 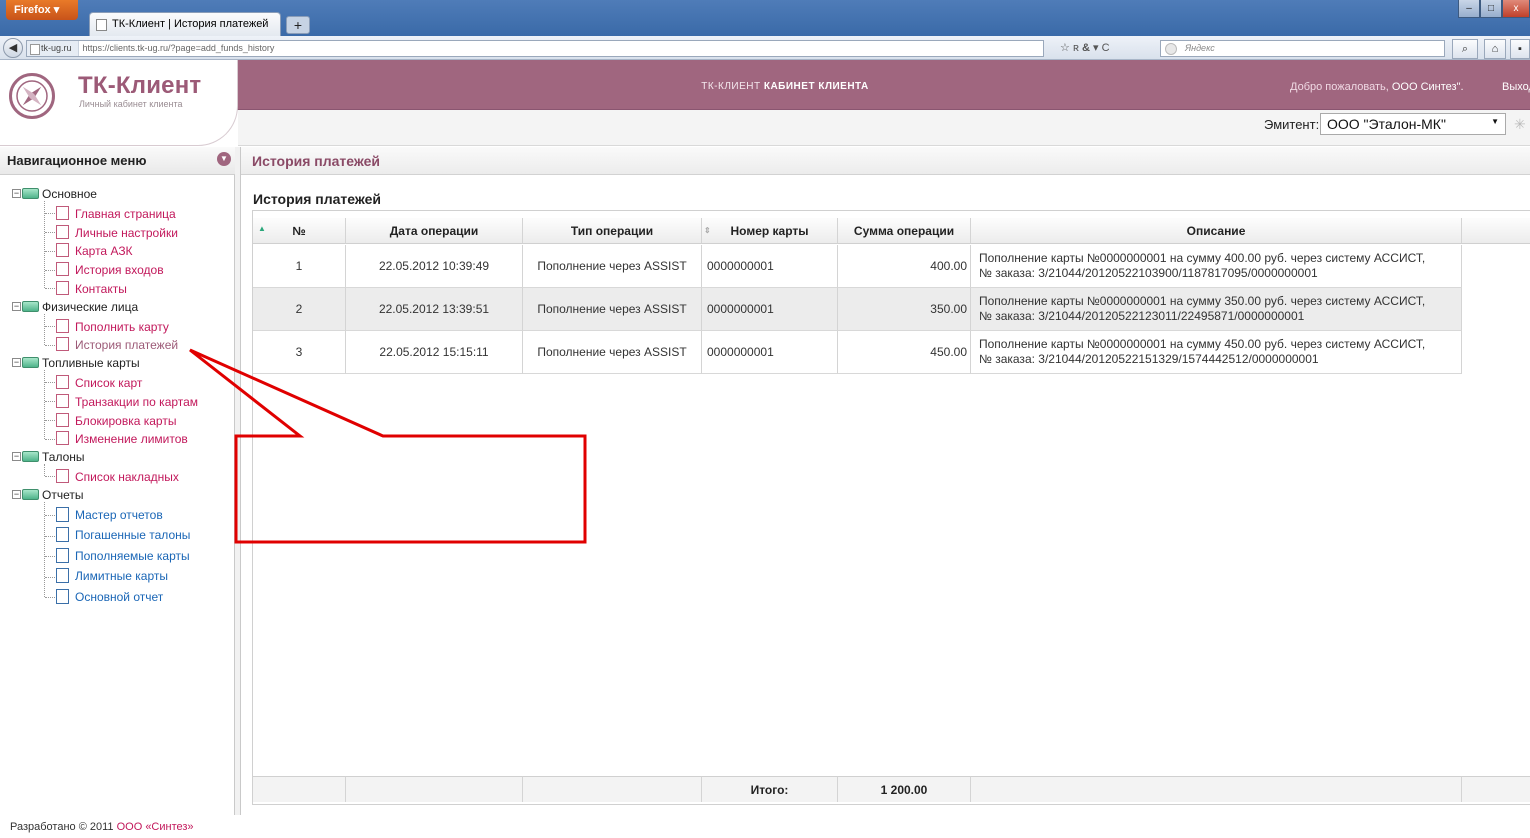 What do you see at coordinates (299, 231) in the screenshot?
I see `column-header-number: ▲ №` at bounding box center [299, 231].